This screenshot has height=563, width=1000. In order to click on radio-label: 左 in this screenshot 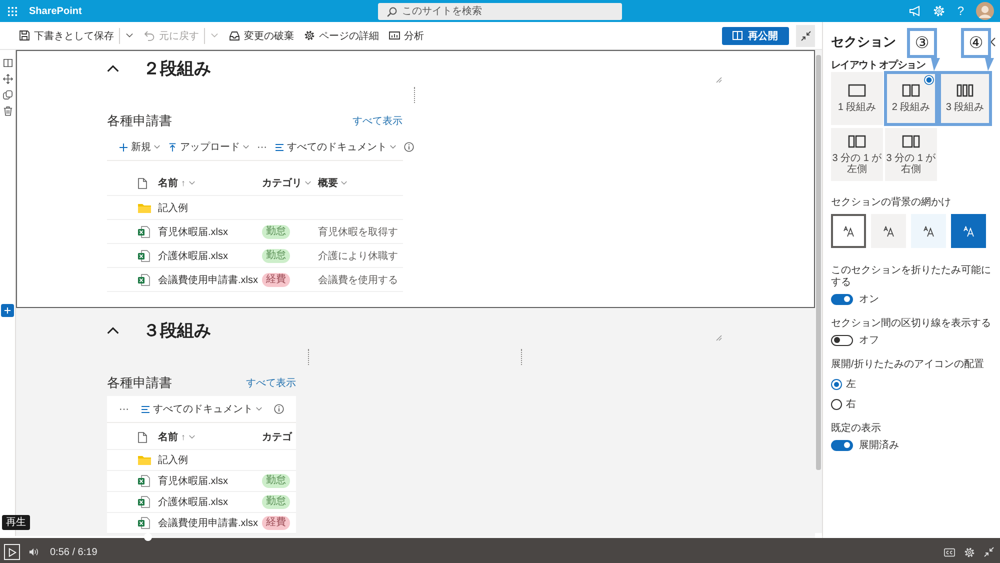, I will do `click(851, 384)`.